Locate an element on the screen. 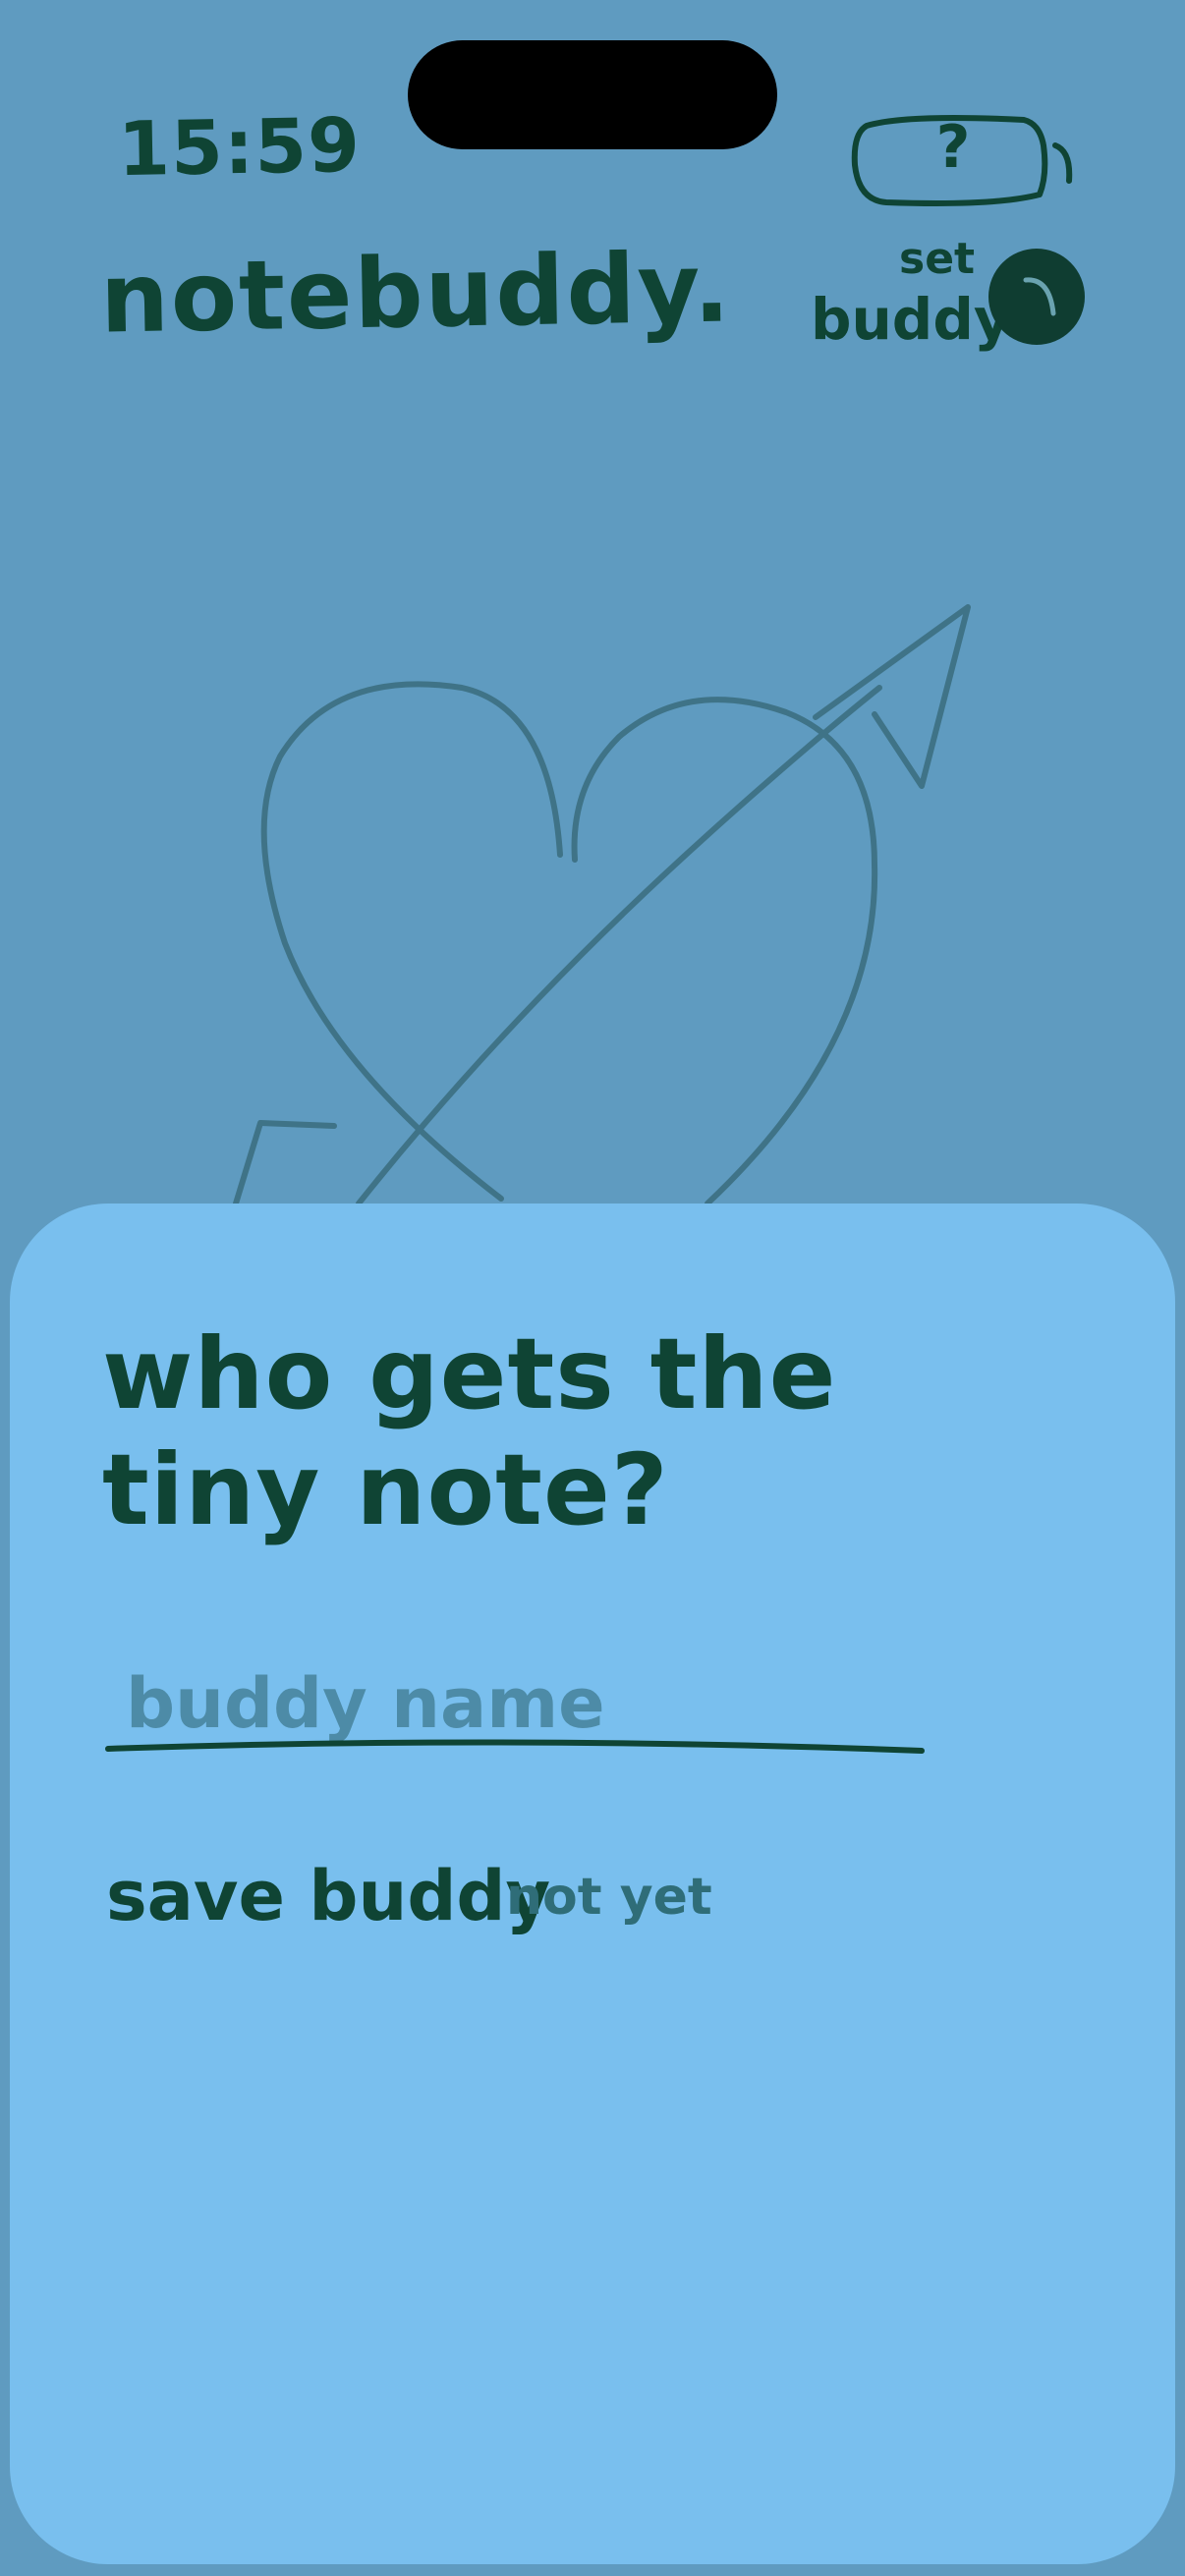 The height and width of the screenshot is (2576, 1185). set-buddy-label-bottom: buddy is located at coordinates (911, 319).